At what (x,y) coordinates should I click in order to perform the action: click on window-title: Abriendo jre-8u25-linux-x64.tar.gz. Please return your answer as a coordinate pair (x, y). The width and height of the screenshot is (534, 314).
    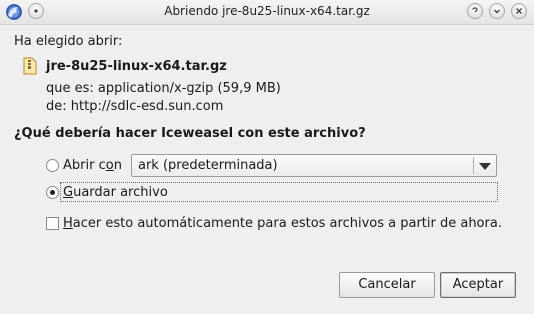
    Looking at the image, I should click on (267, 11).